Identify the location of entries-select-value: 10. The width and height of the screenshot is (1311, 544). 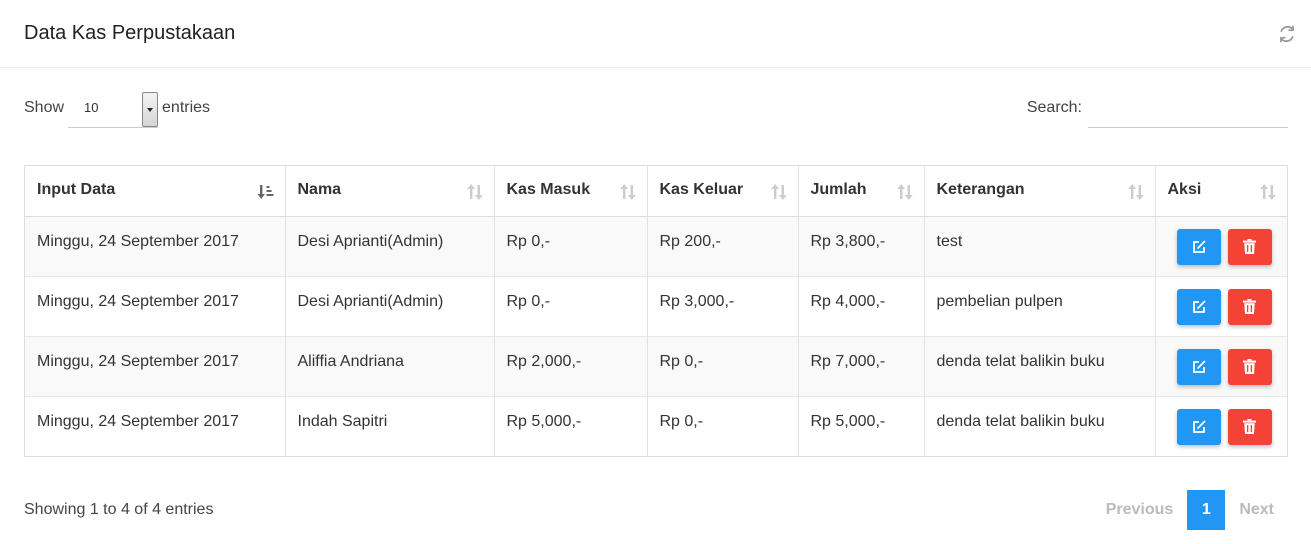
(91, 107).